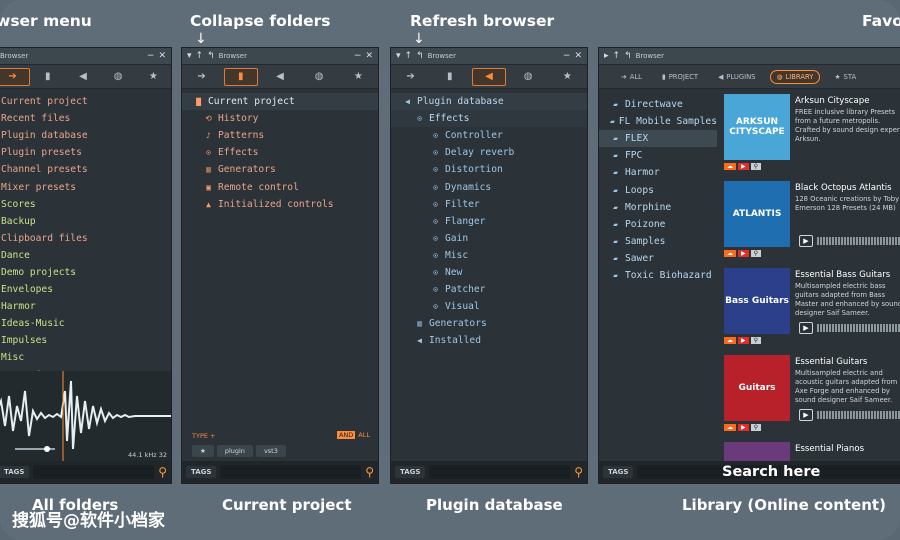 The height and width of the screenshot is (540, 900). What do you see at coordinates (85, 255) in the screenshot?
I see `folder-item: Dance` at bounding box center [85, 255].